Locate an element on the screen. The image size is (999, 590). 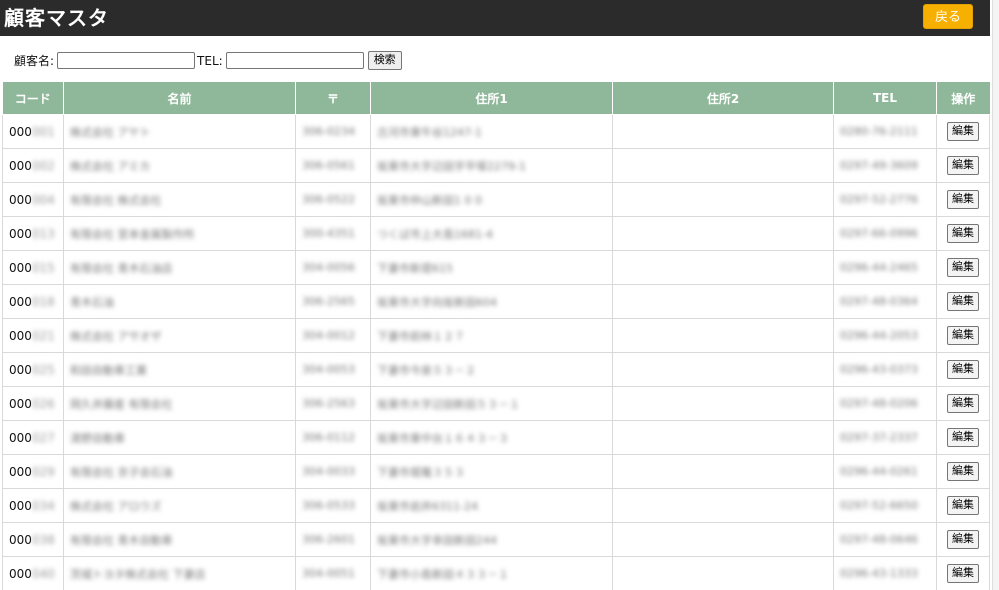
column-header-tel: TEL is located at coordinates (885, 98).